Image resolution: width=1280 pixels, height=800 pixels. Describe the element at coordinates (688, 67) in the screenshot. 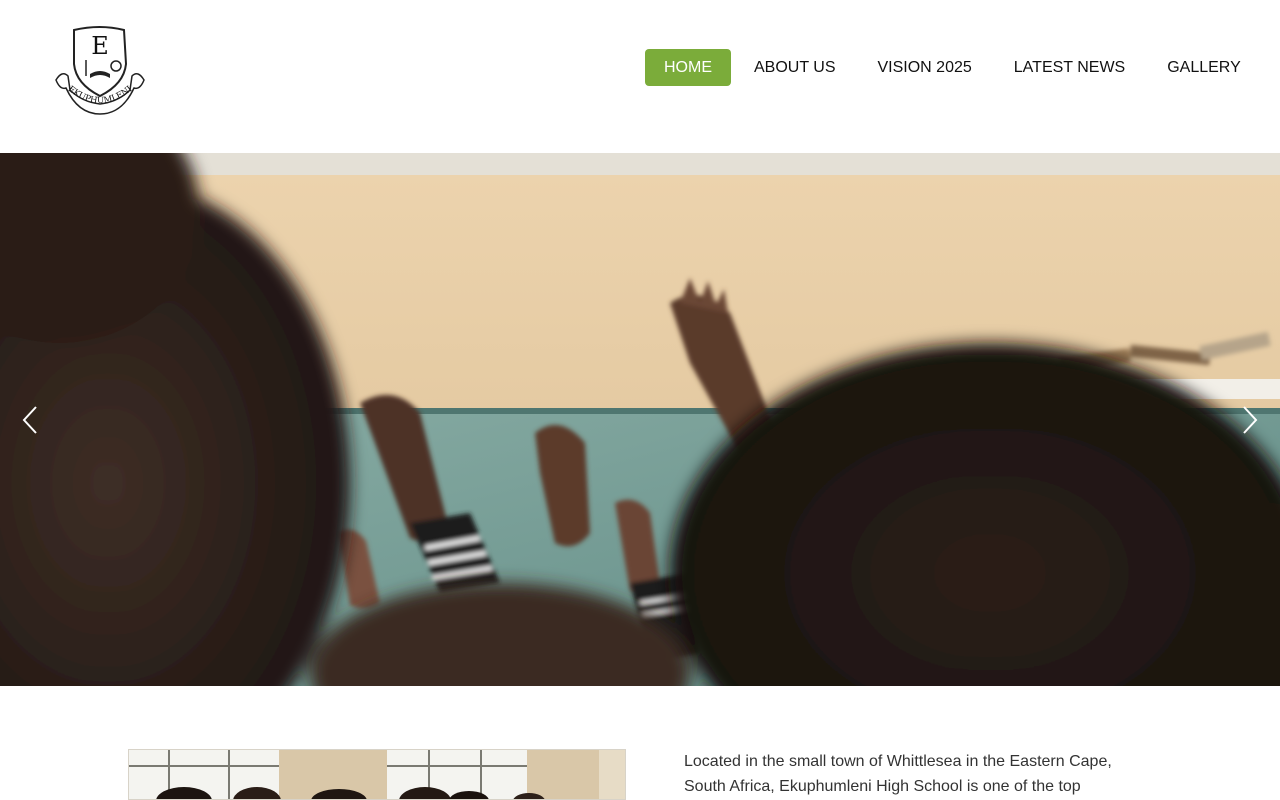

I see `nav-home: HOME` at that location.